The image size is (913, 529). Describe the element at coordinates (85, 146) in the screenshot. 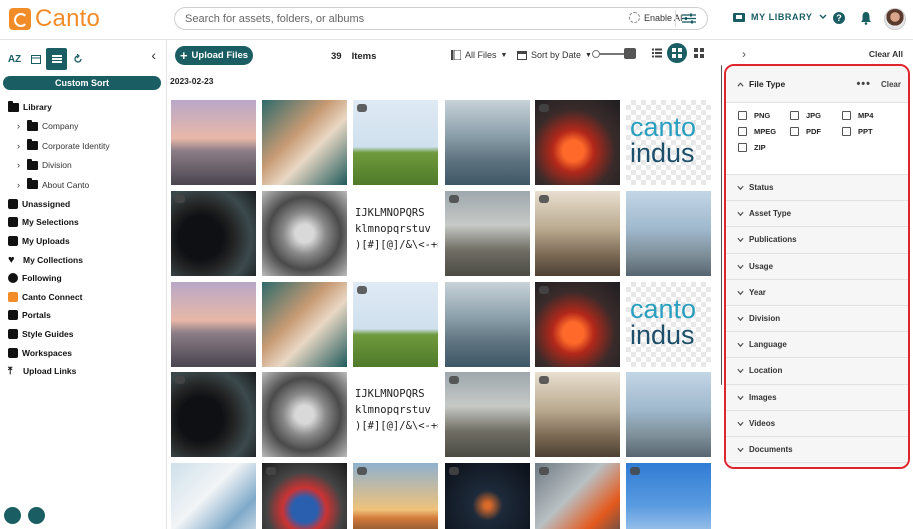

I see `sidebar-item-corporate-identity: › Corporate Identity` at that location.